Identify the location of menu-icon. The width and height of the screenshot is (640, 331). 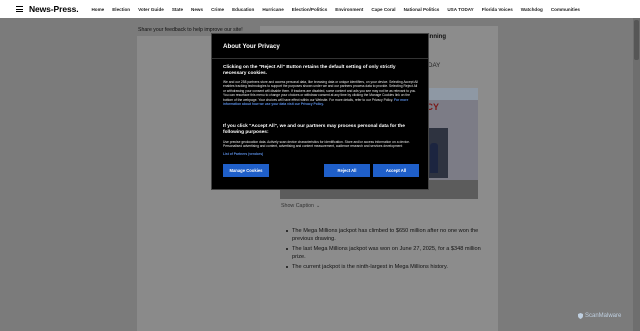
(19, 9).